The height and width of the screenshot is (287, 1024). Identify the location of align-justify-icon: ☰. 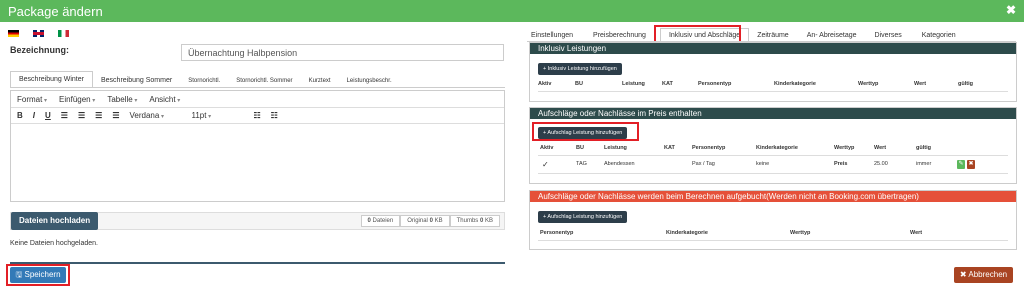
(115, 115).